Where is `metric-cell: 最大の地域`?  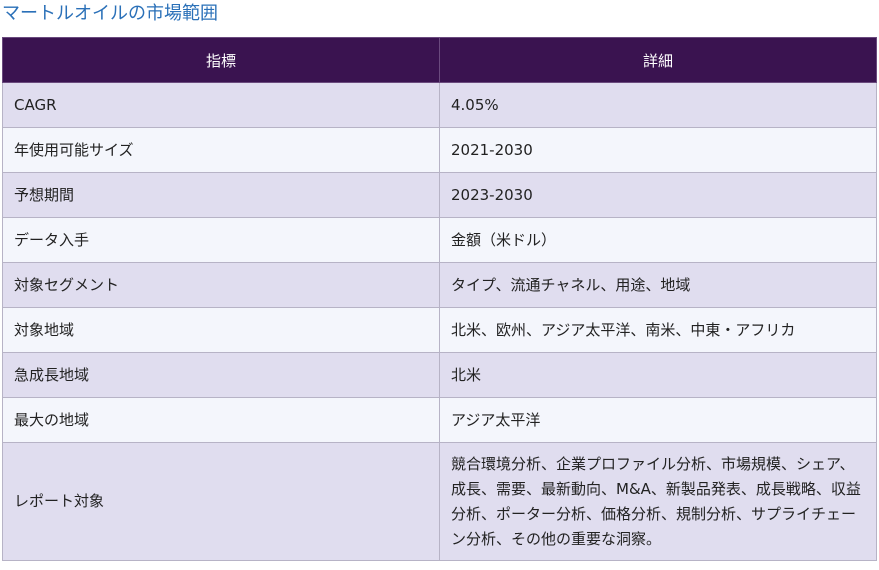
metric-cell: 最大の地域 is located at coordinates (221, 420).